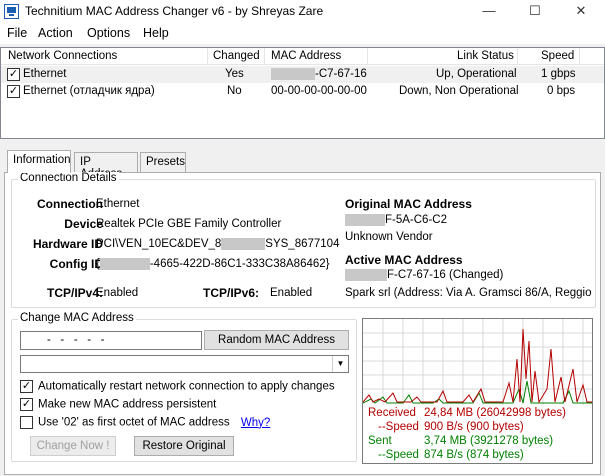 The width and height of the screenshot is (605, 476). I want to click on tx-speed-label: --Speed, so click(398, 455).